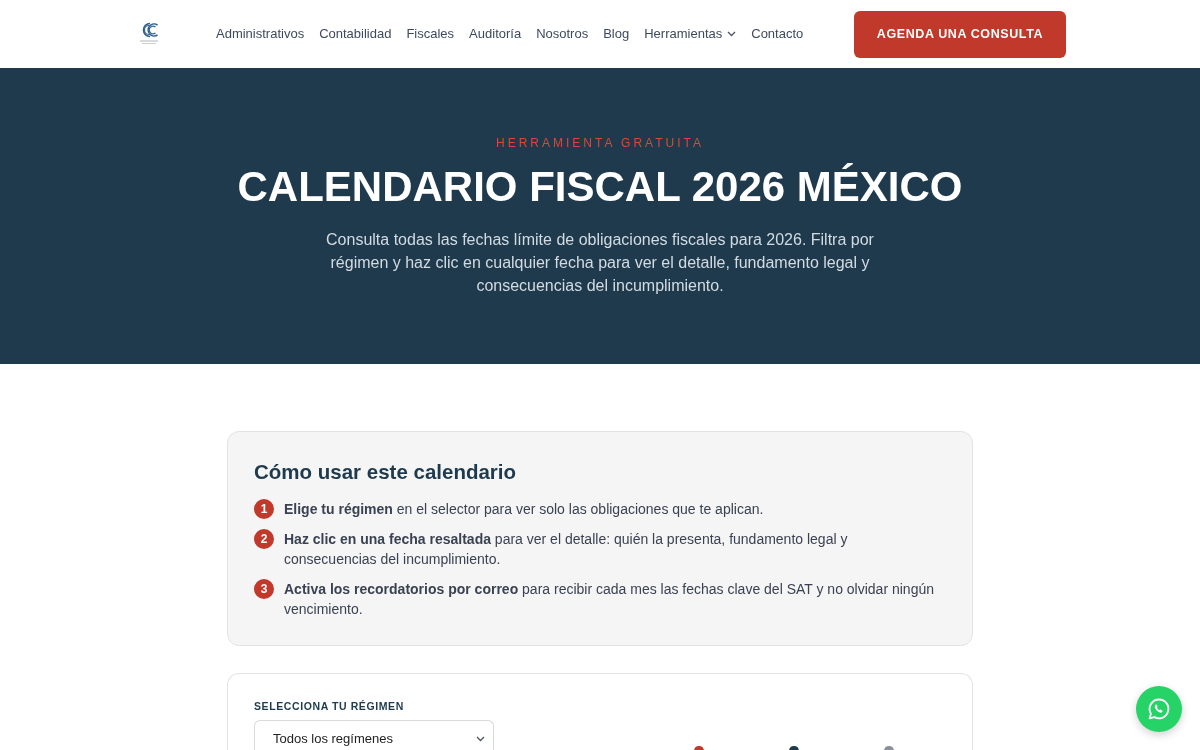 This screenshot has height=750, width=1200. I want to click on nav-link: Contacto, so click(777, 34).